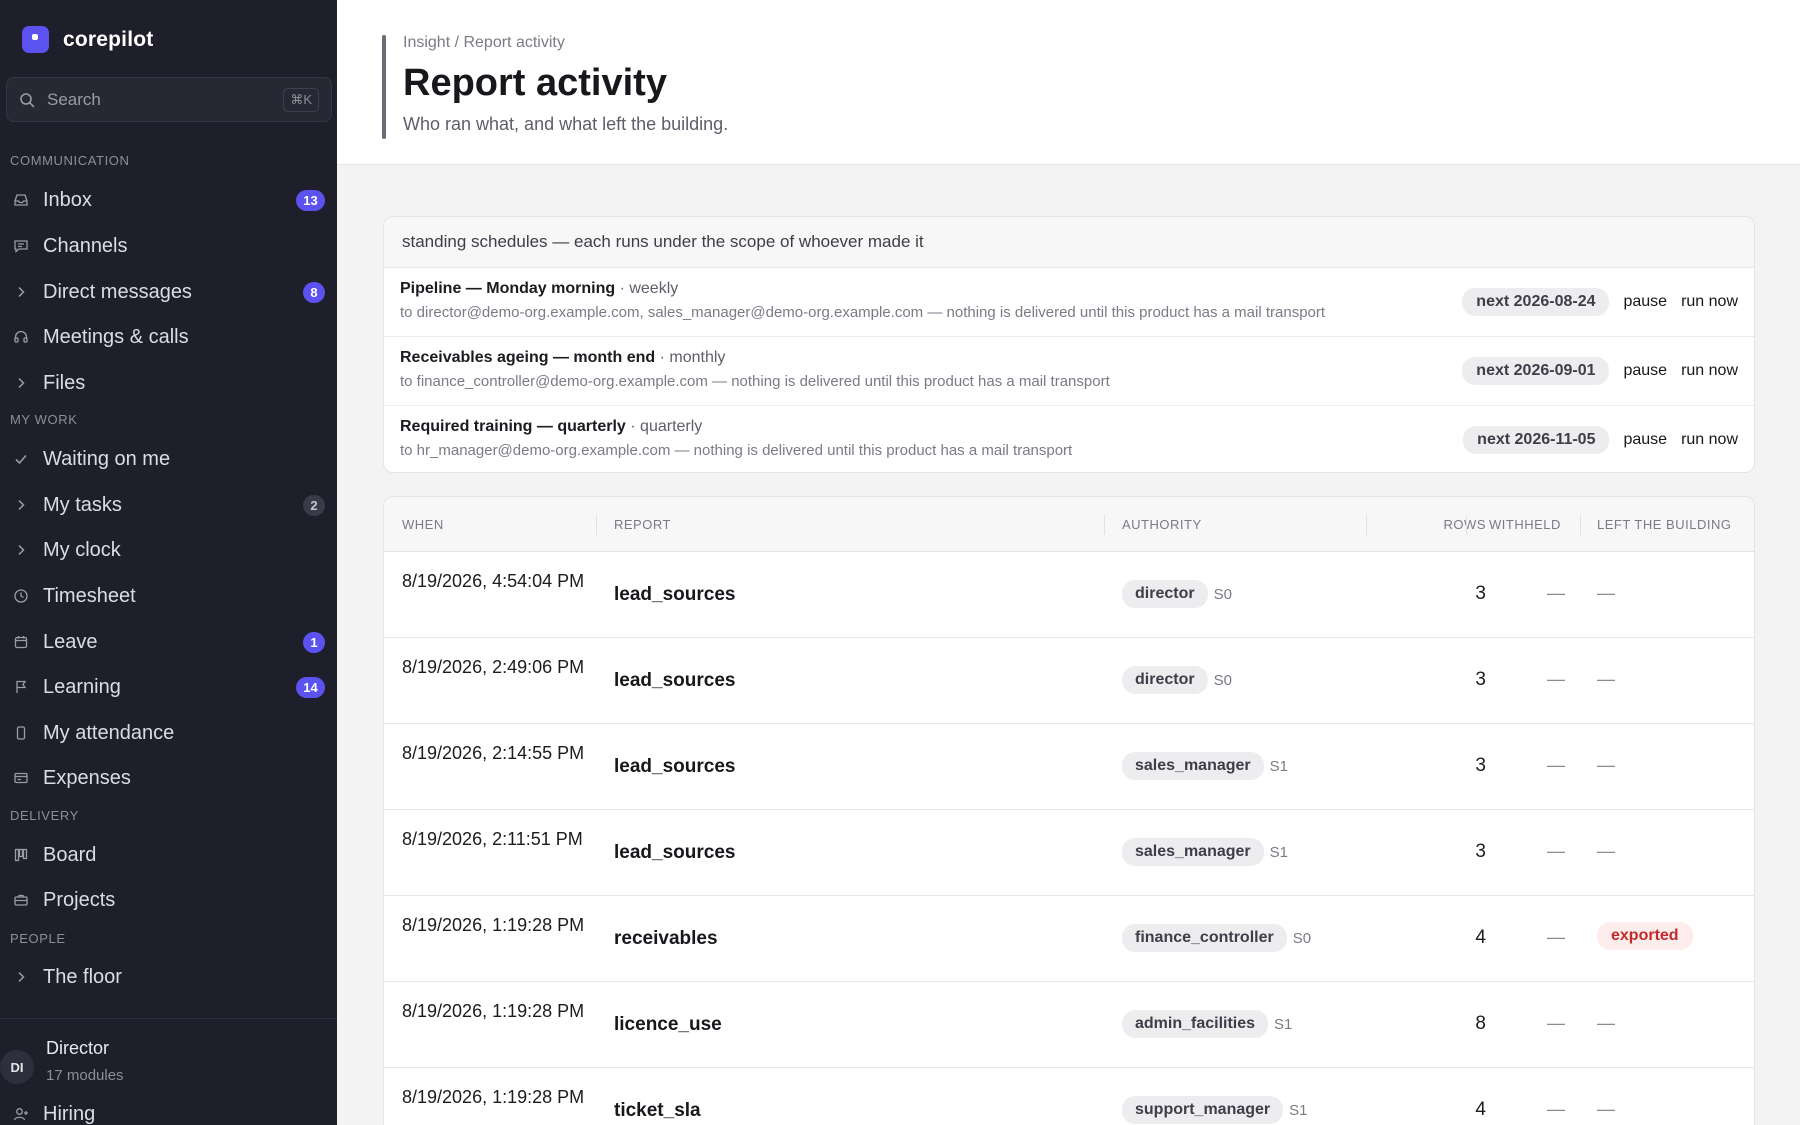 Image resolution: width=1800 pixels, height=1125 pixels. Describe the element at coordinates (168, 1109) in the screenshot. I see `sidebar-item-hiring: Hiring` at that location.